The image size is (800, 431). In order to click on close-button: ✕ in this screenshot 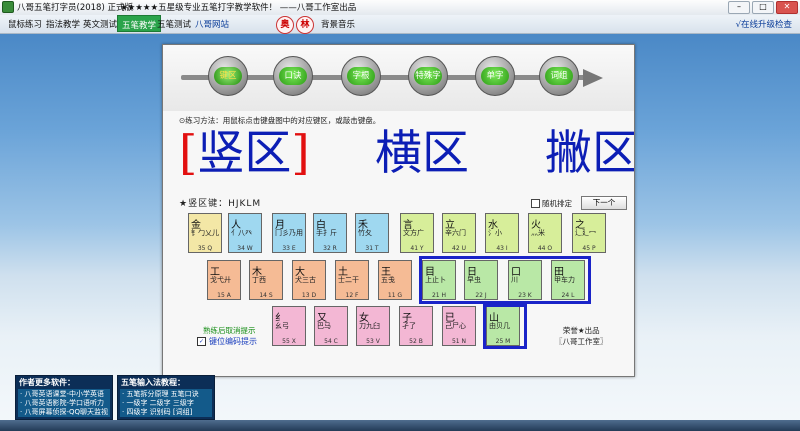, I will do `click(787, 7)`.